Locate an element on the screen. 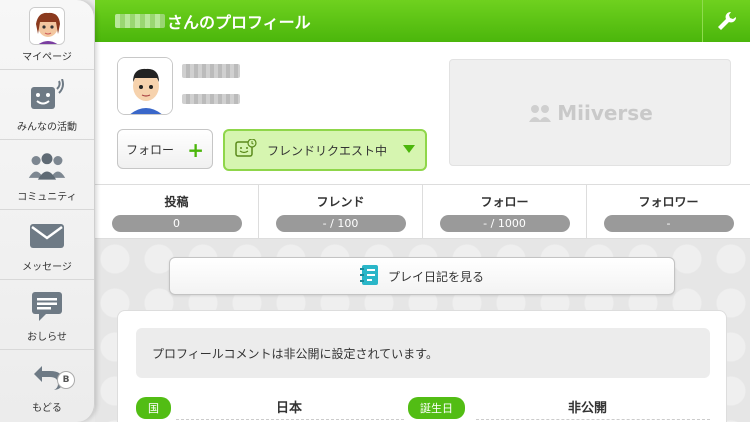 Image resolution: width=750 pixels, height=422 pixels. birthday-row: 誕生日 is located at coordinates (436, 408).